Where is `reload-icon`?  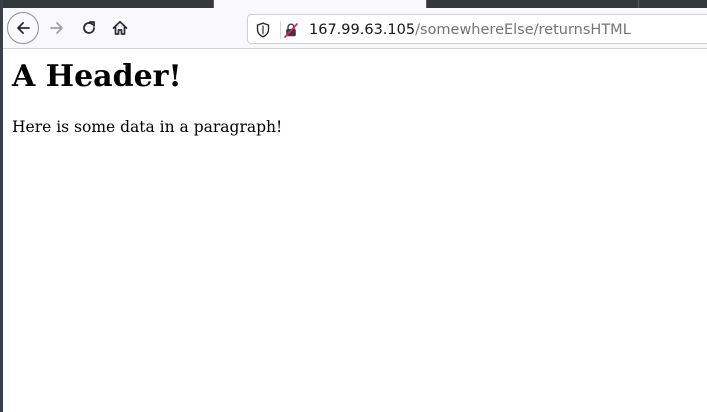
reload-icon is located at coordinates (89, 27).